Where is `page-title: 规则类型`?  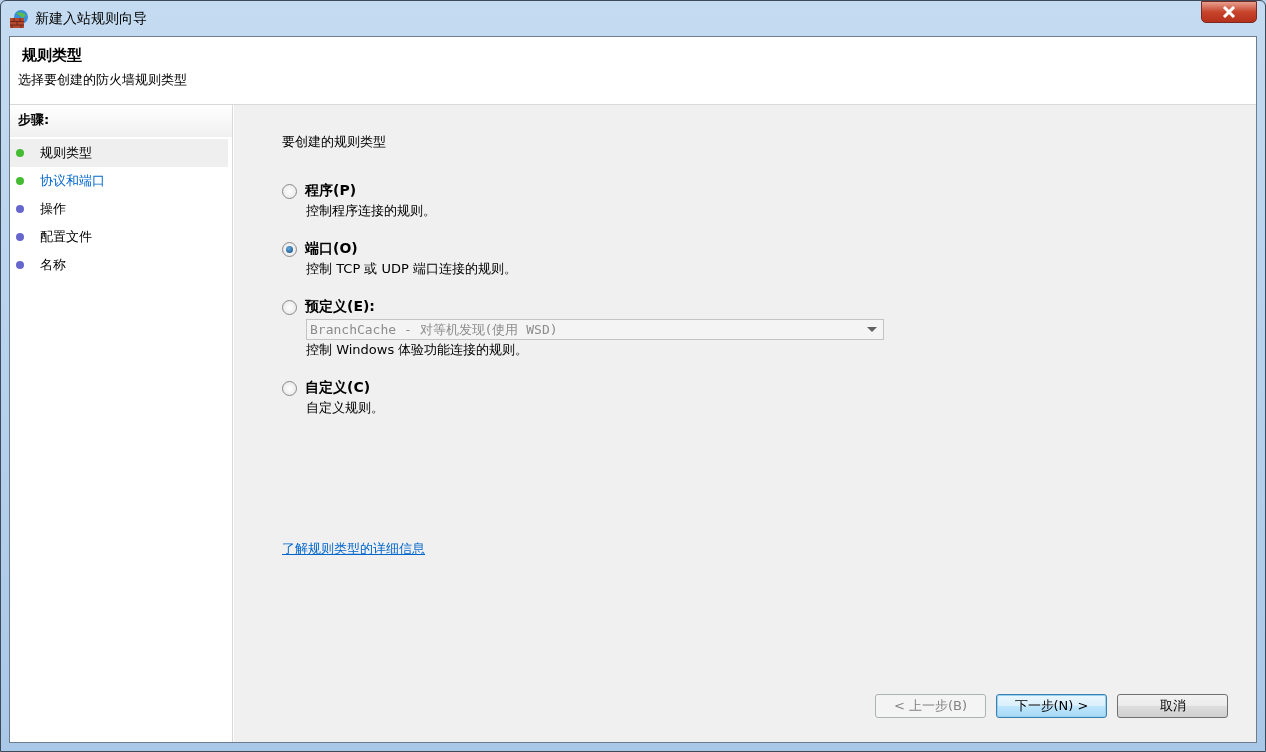
page-title: 规则类型 is located at coordinates (52, 55).